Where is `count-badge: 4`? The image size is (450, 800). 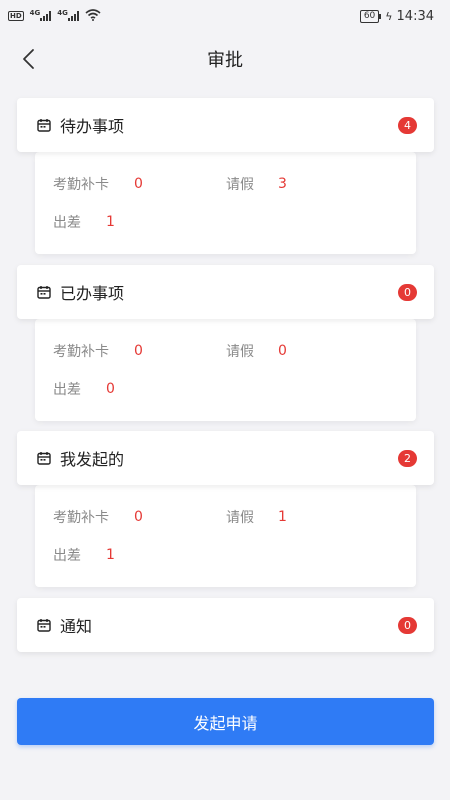 count-badge: 4 is located at coordinates (407, 125).